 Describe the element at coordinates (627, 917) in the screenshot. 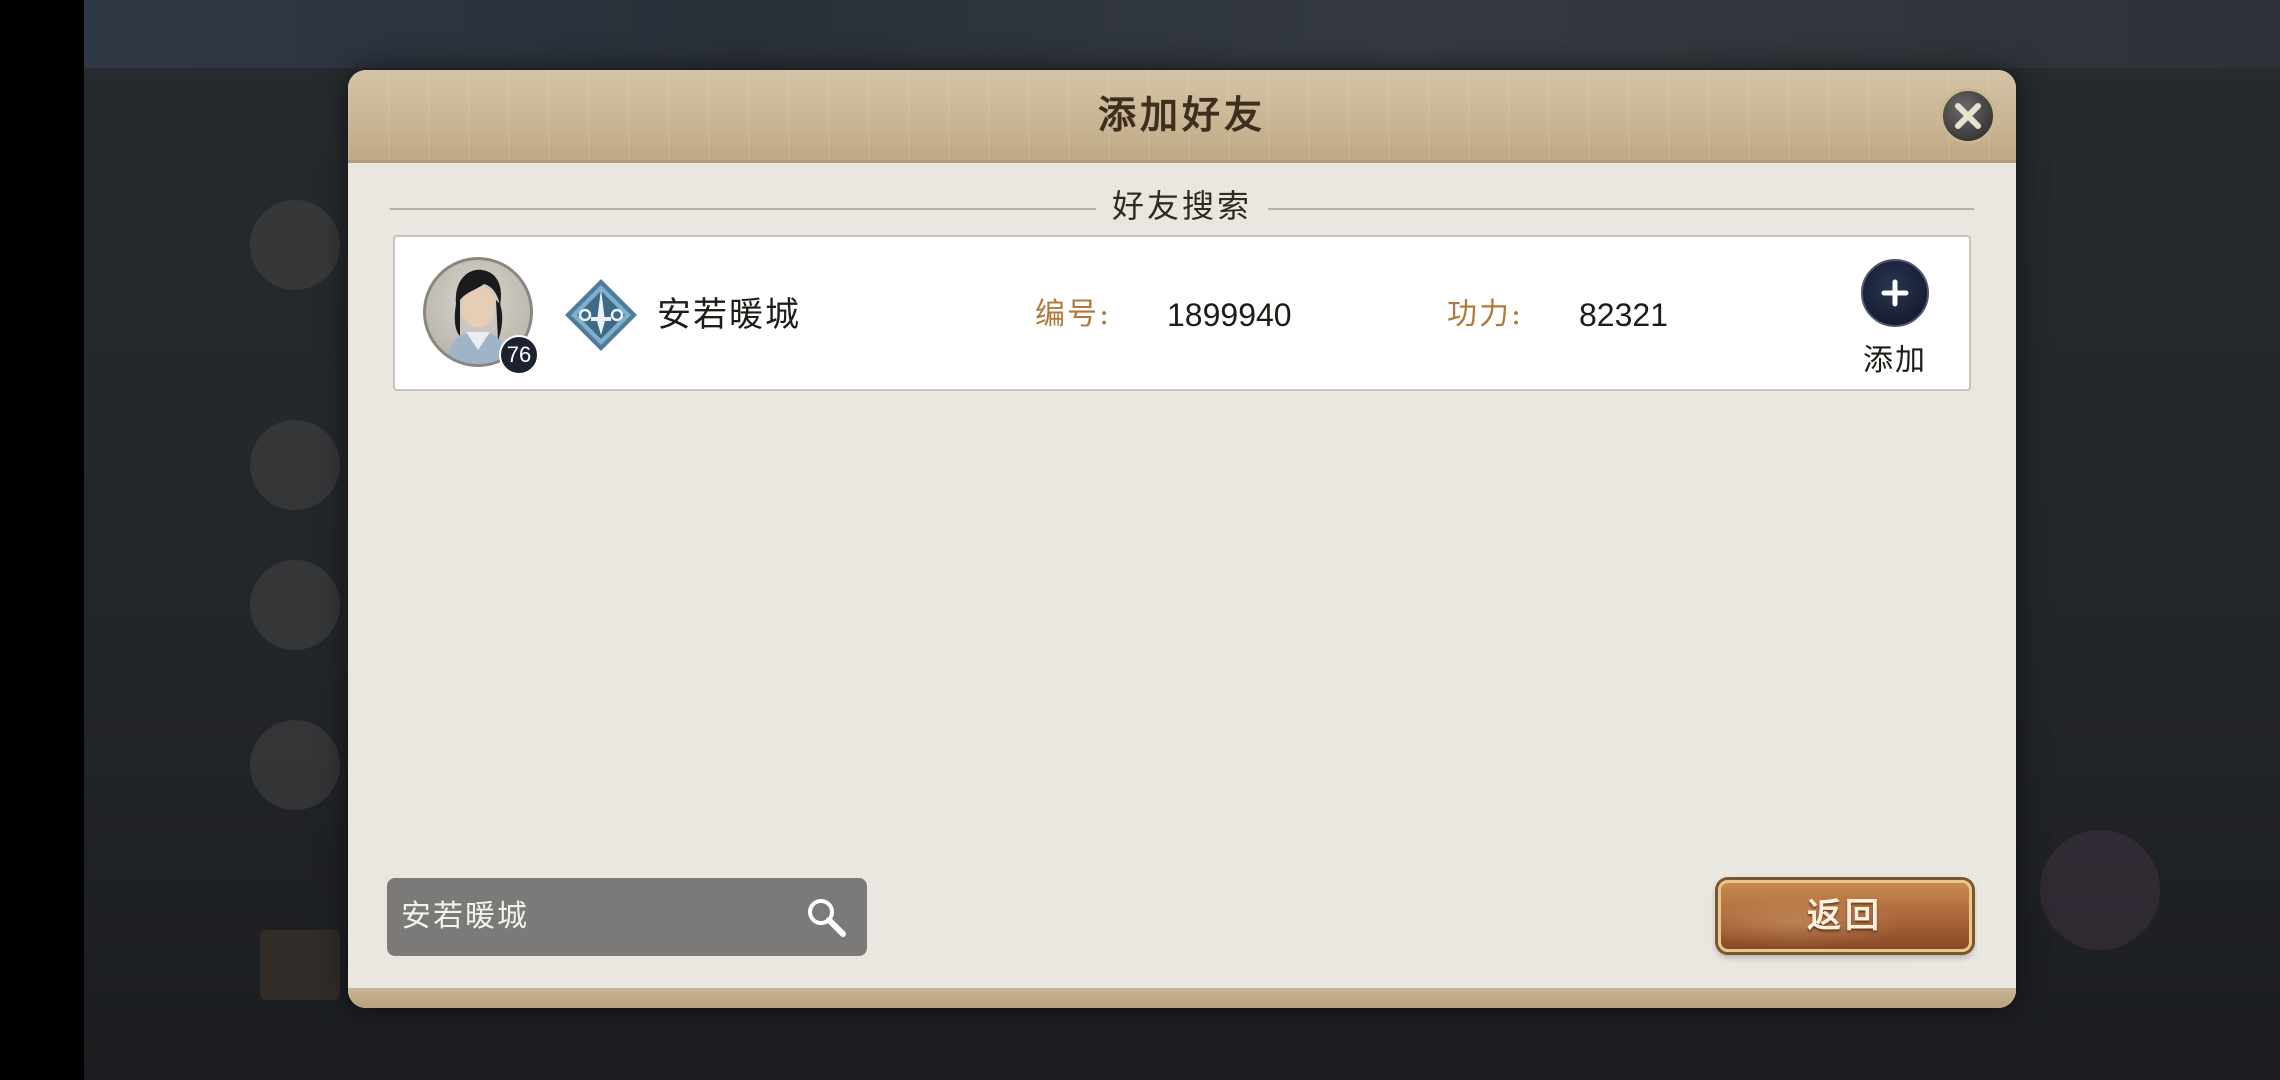

I see `search-input: 安若暖城` at that location.